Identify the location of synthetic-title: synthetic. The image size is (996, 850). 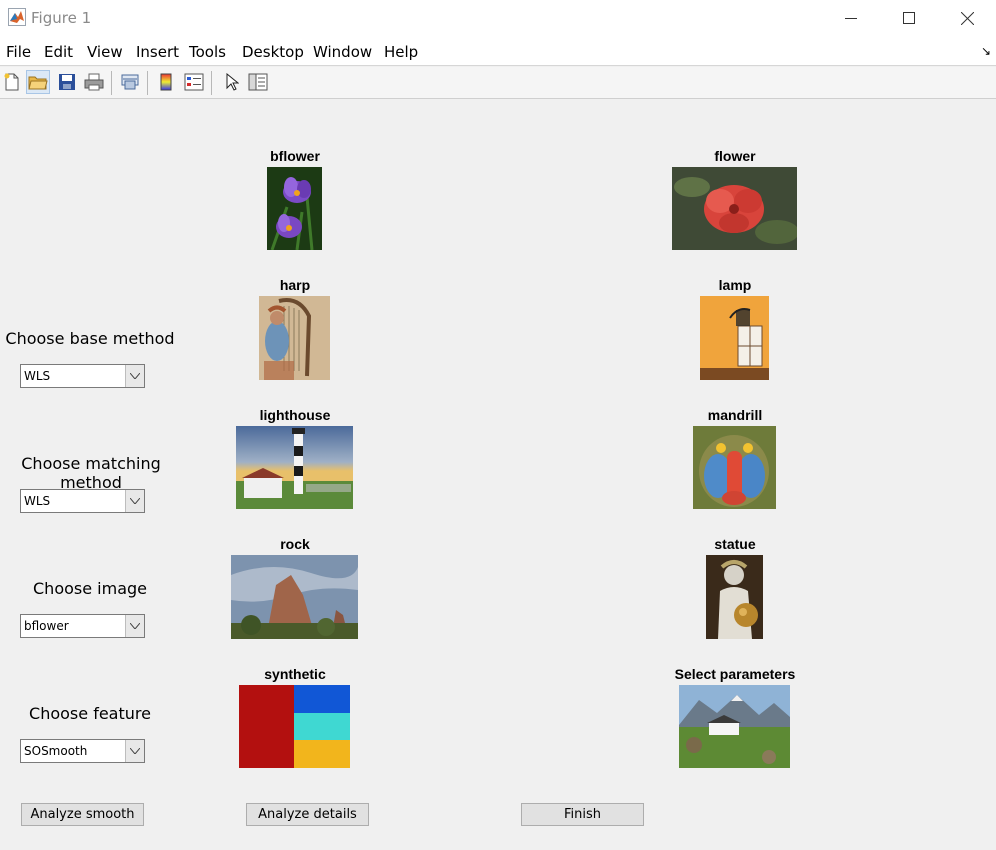
(295, 674).